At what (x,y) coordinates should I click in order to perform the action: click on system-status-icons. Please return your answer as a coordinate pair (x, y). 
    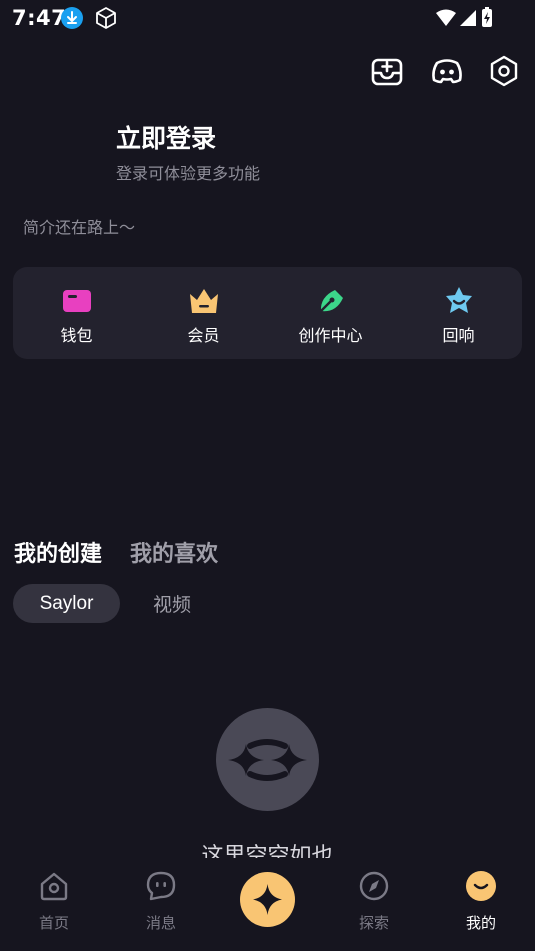
    Looking at the image, I should click on (466, 18).